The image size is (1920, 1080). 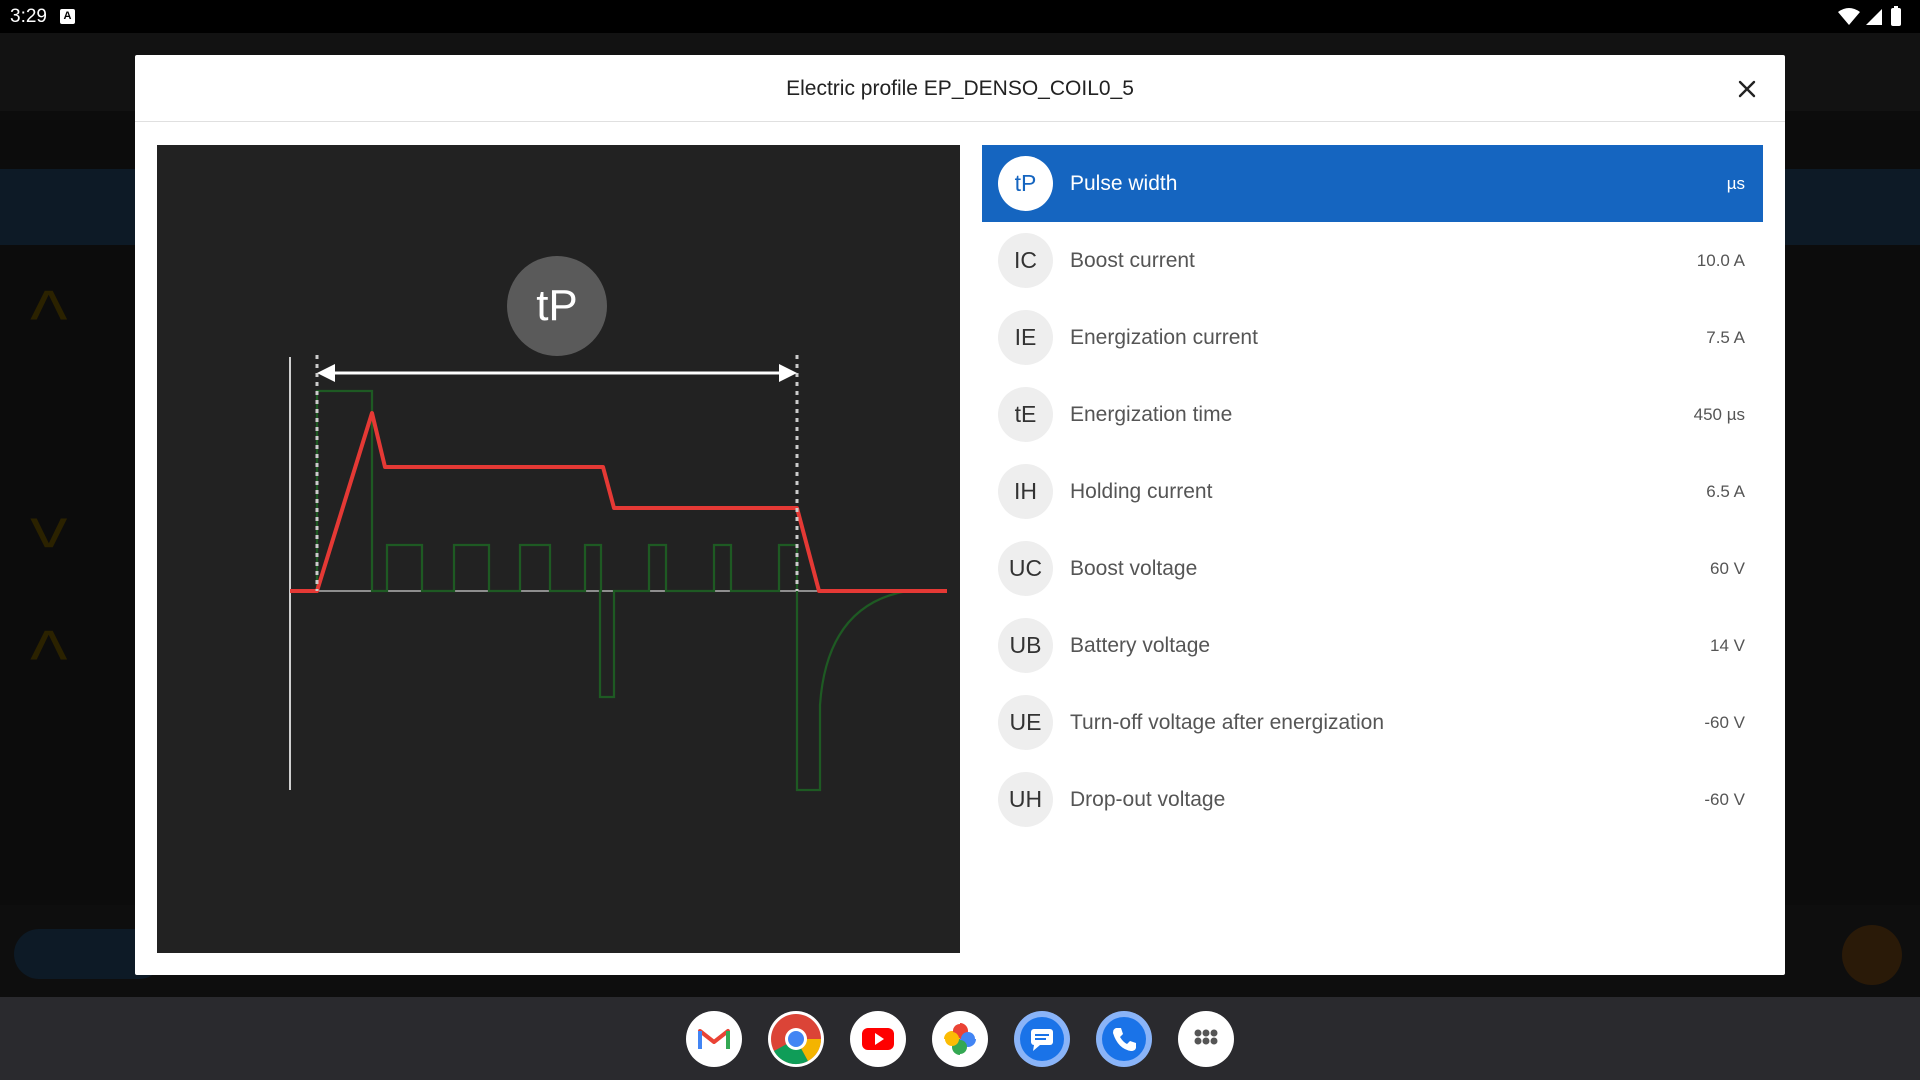 I want to click on param-value: 14 V, so click(x=1727, y=645).